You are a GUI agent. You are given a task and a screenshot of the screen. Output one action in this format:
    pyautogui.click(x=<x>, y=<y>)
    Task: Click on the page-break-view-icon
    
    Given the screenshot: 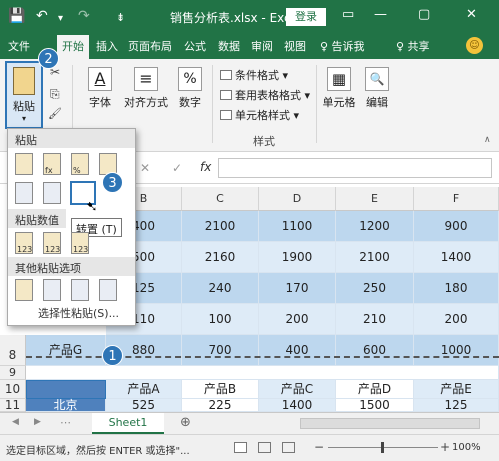 What is the action you would take?
    pyautogui.click(x=288, y=447)
    